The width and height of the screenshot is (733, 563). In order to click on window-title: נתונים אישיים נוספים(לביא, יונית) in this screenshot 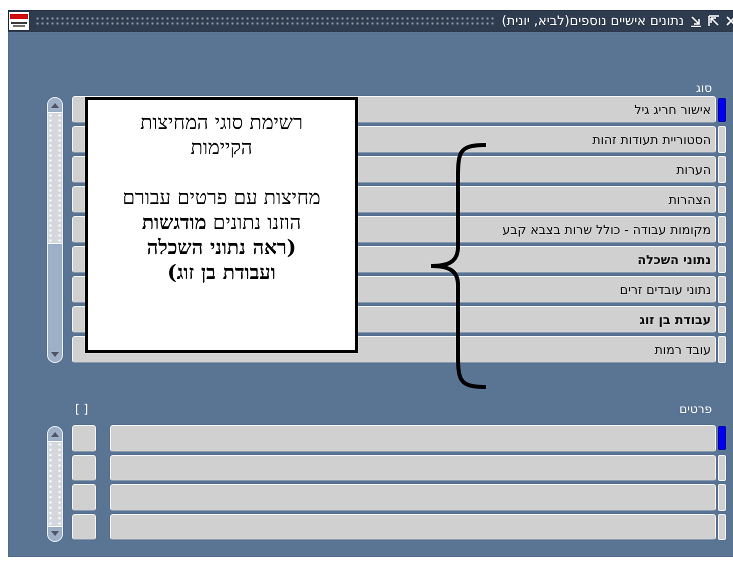, I will do `click(593, 21)`.